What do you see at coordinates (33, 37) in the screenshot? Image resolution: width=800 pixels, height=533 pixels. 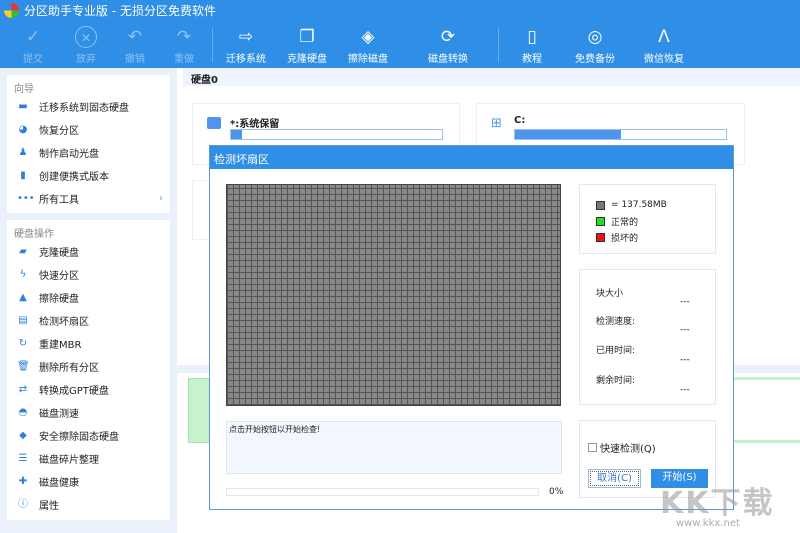 I see `check-icon: ✓` at bounding box center [33, 37].